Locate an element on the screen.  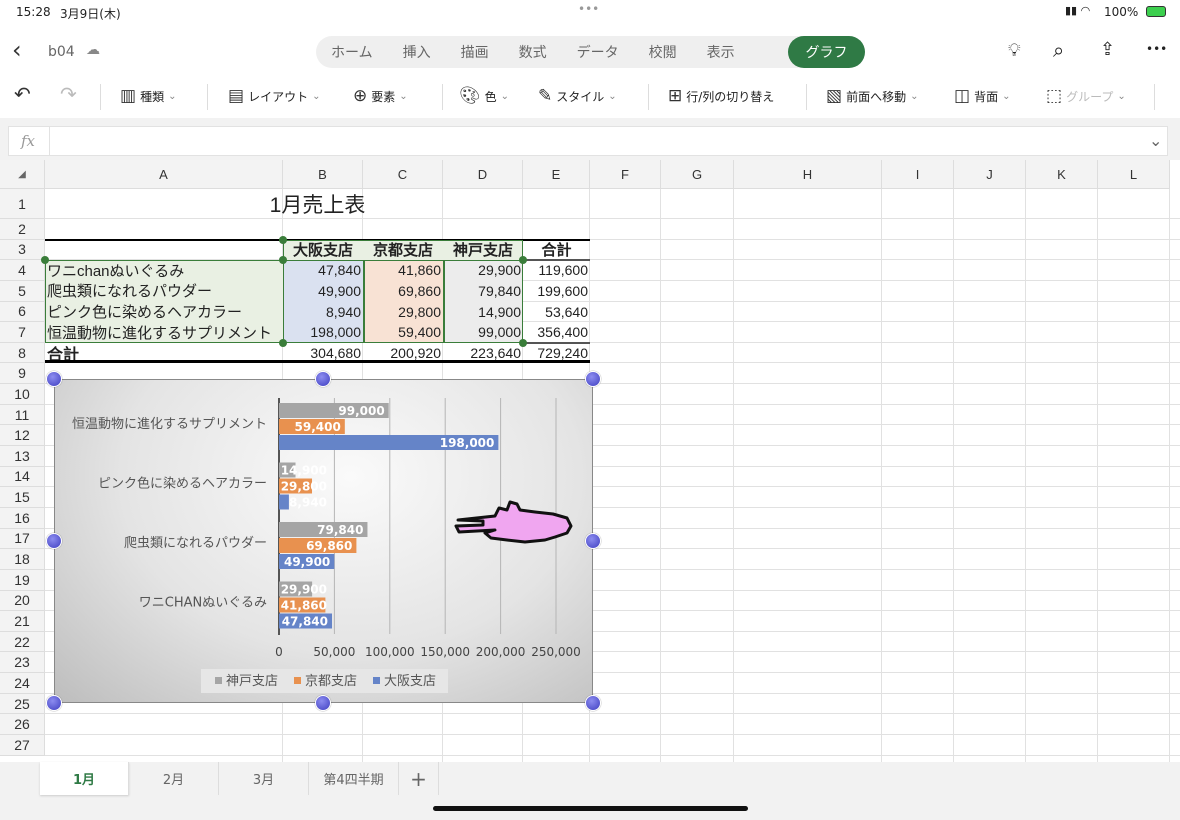
sheet-tab-1: 1月 is located at coordinates (84, 778).